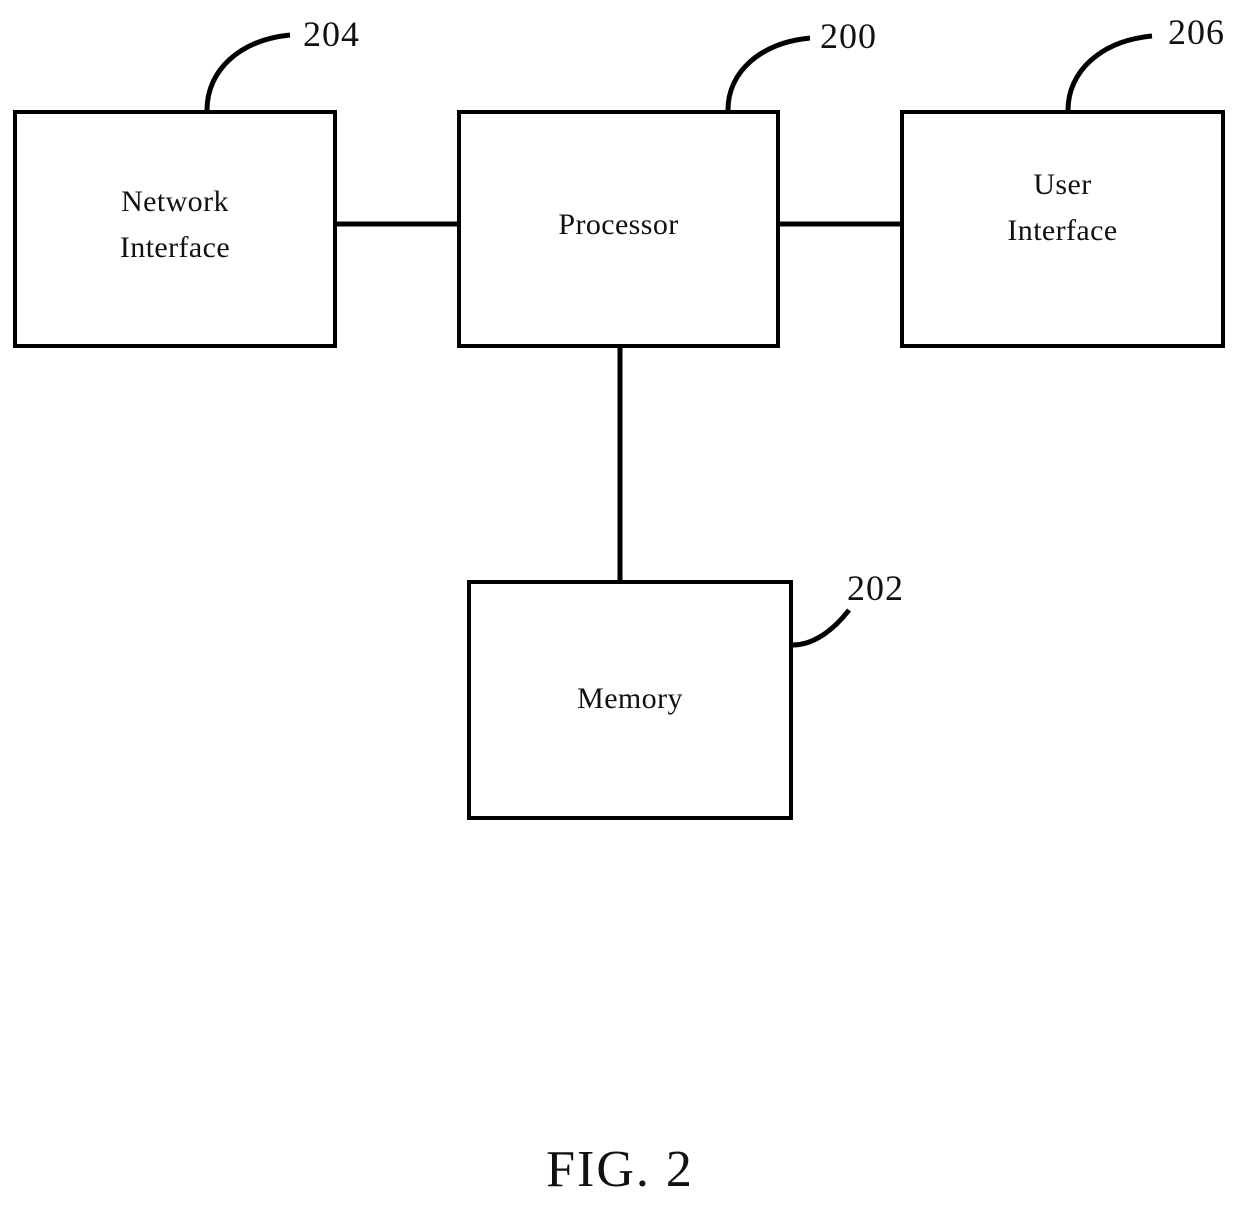 This screenshot has height=1219, width=1240. What do you see at coordinates (175, 224) in the screenshot?
I see `block-network-interface-label: Network Interface` at bounding box center [175, 224].